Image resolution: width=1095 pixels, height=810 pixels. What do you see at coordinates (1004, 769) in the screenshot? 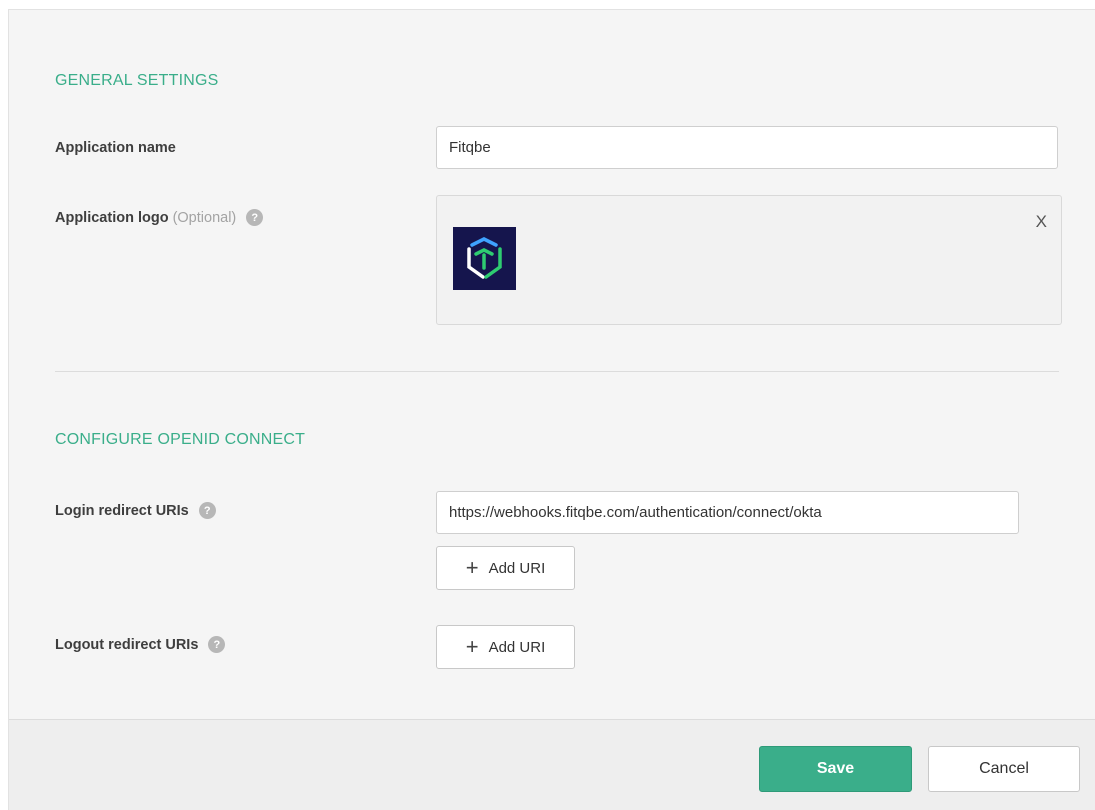
I see `cancel-button: Cancel` at bounding box center [1004, 769].